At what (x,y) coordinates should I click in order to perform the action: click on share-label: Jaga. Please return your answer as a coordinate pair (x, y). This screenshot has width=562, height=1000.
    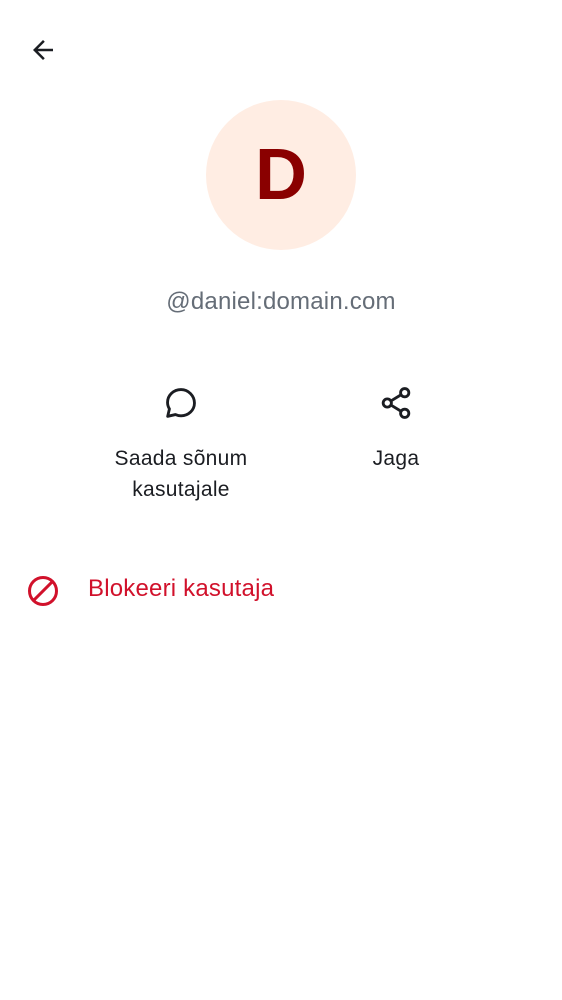
    Looking at the image, I should click on (396, 458).